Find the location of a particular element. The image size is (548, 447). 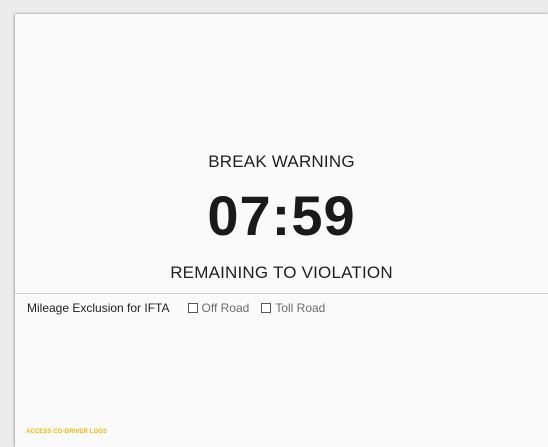

warning-title: BREAK WARNING is located at coordinates (281, 161).